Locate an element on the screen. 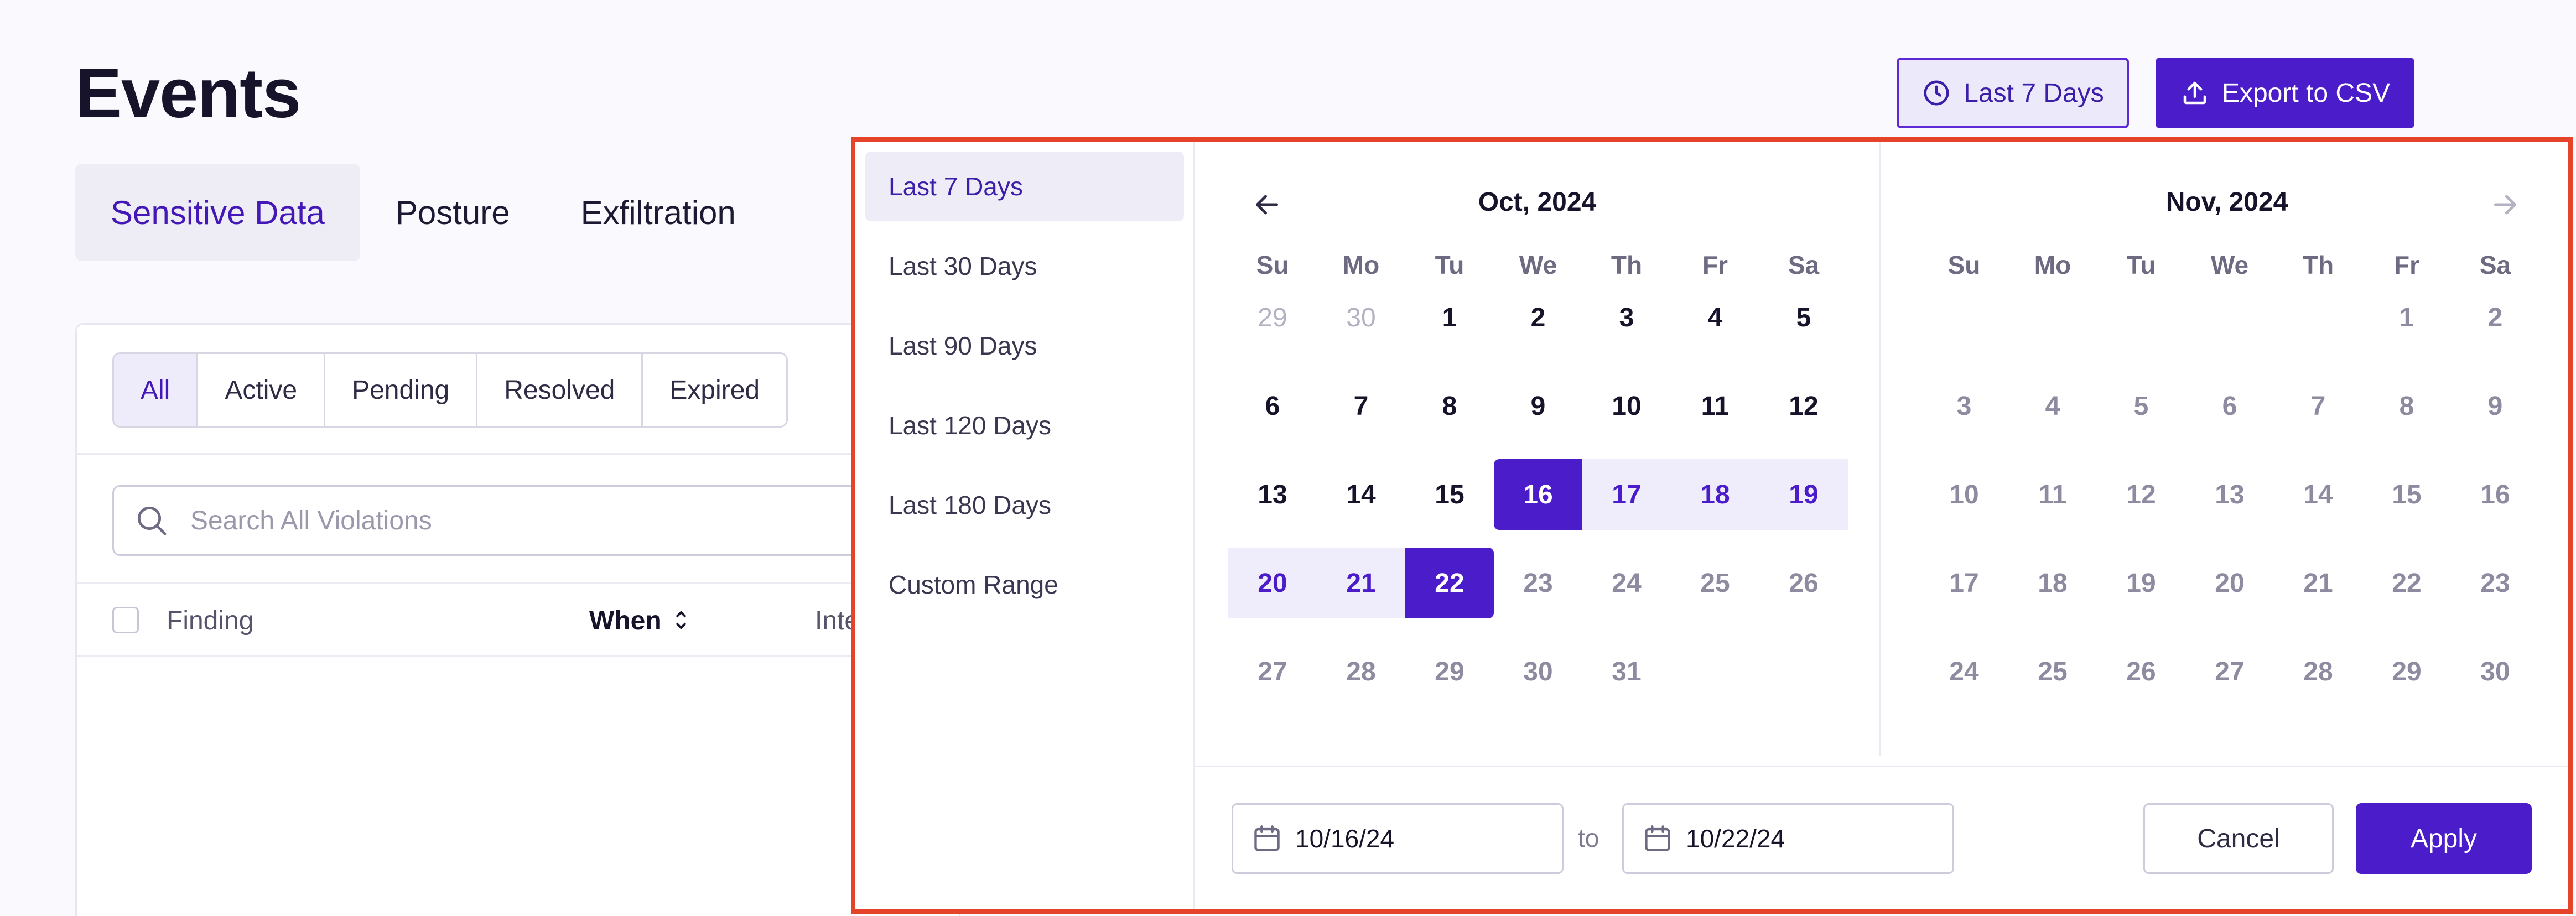  column-finding: Finding is located at coordinates (210, 621).